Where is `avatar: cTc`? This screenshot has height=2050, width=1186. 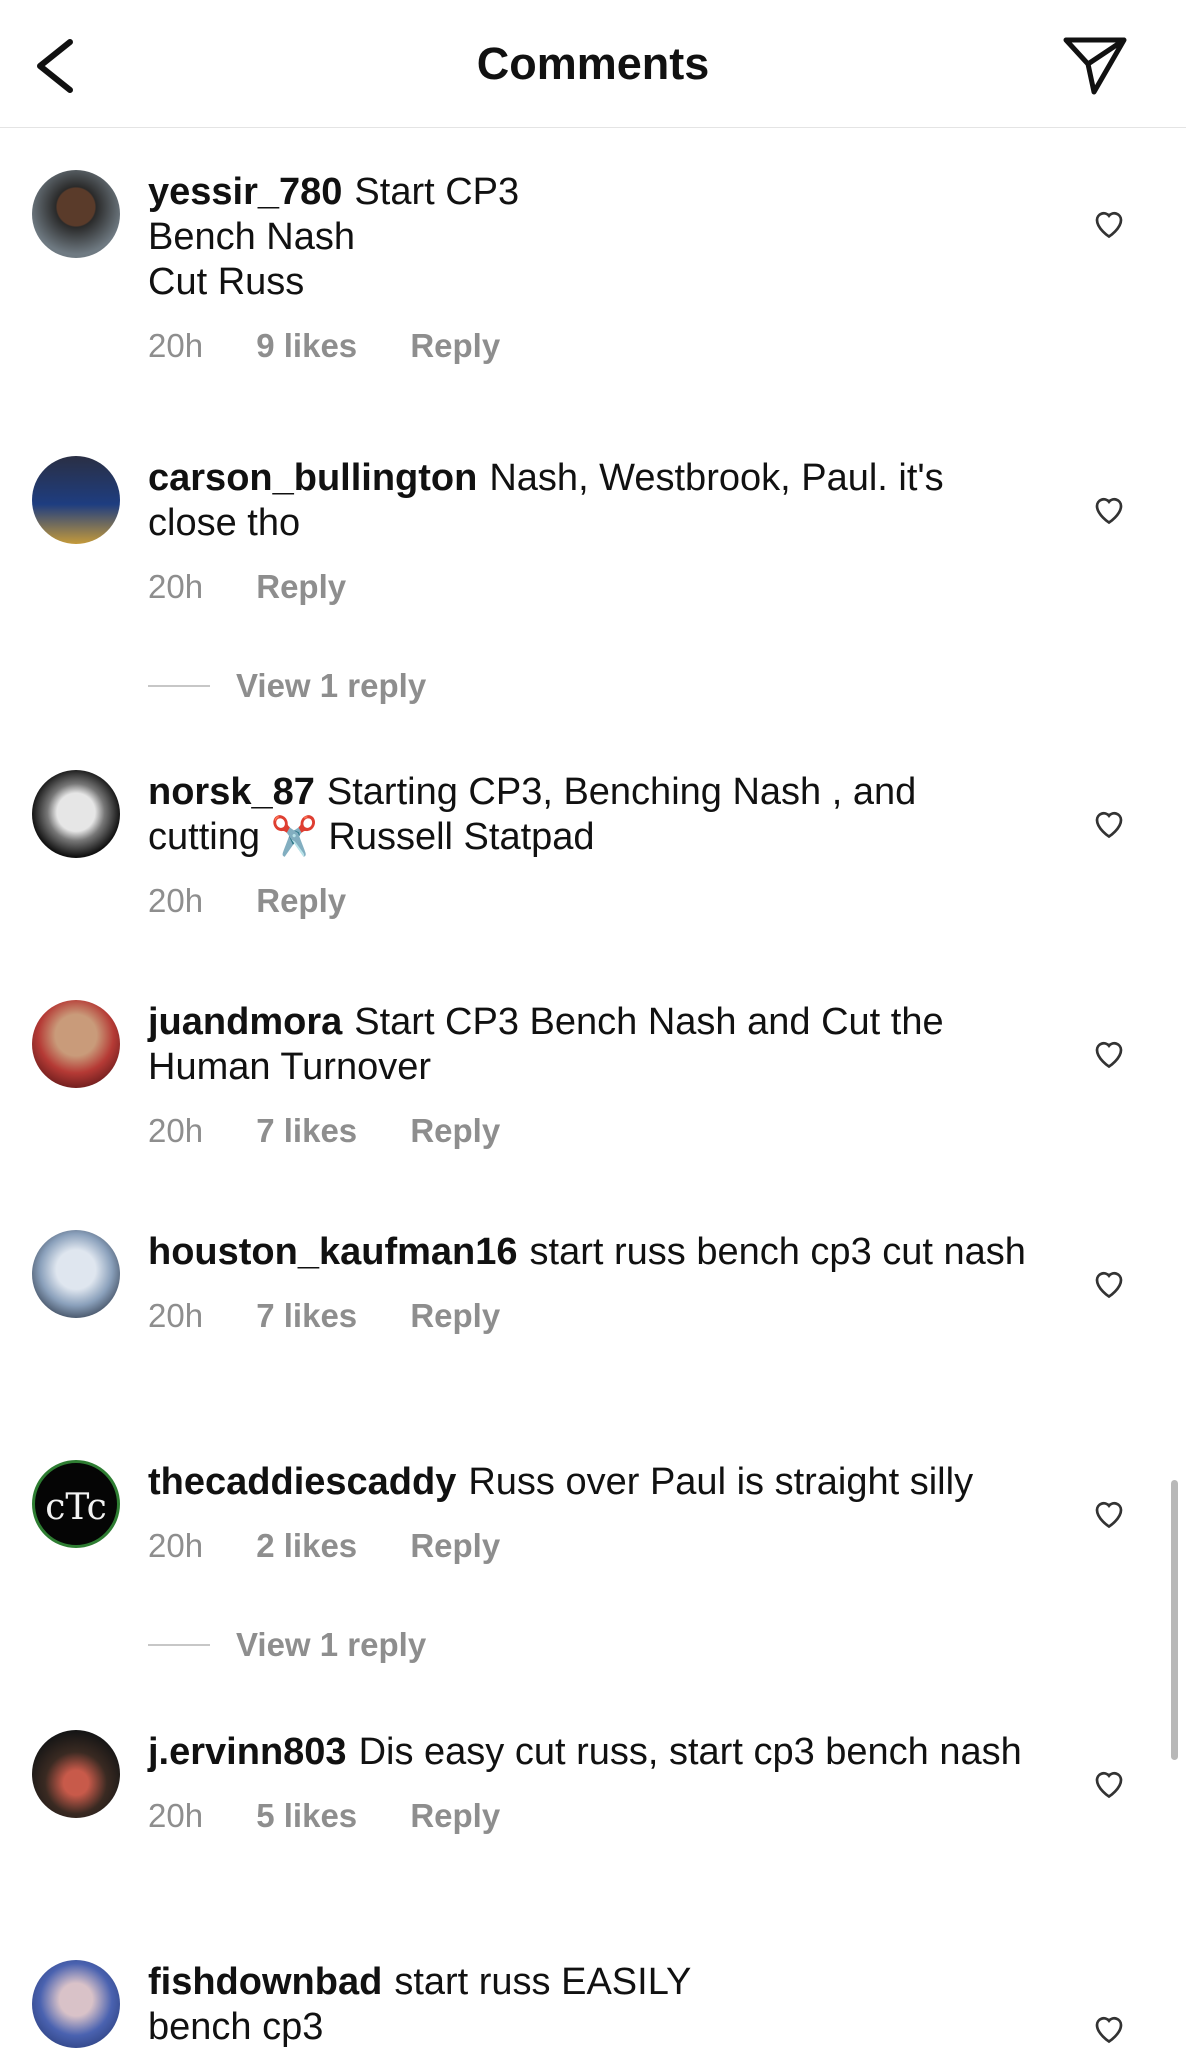 avatar: cTc is located at coordinates (76, 1504).